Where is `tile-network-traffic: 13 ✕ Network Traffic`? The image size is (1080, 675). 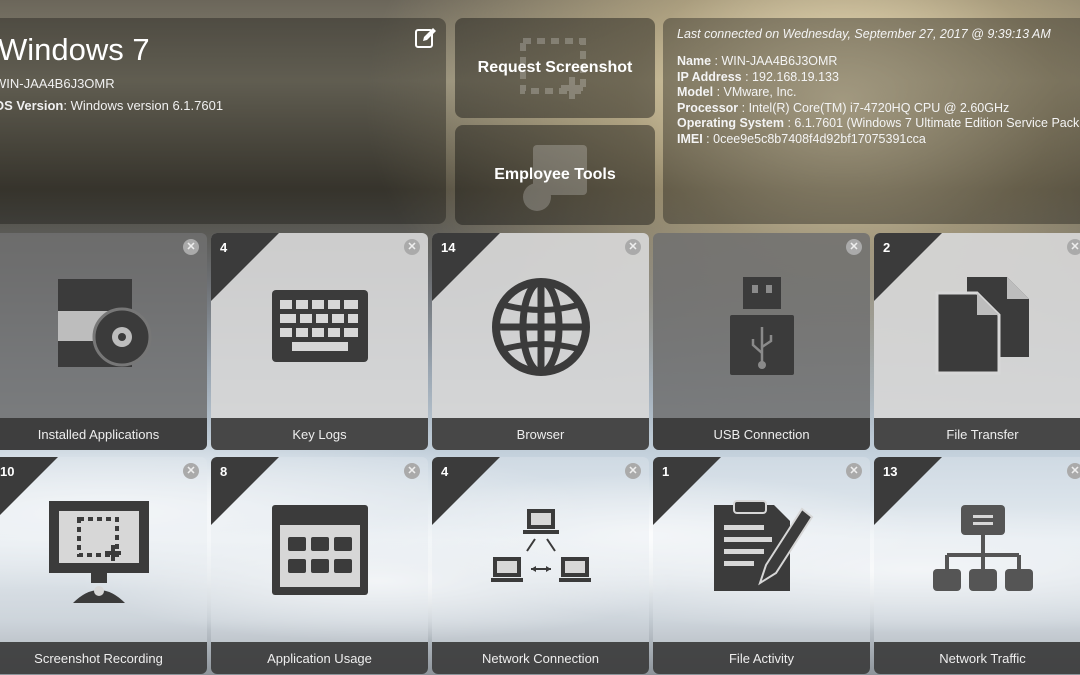 tile-network-traffic: 13 ✕ Network Traffic is located at coordinates (977, 565).